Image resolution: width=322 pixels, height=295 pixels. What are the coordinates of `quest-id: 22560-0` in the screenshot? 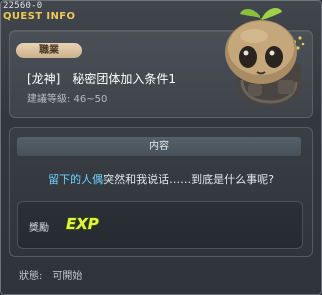 It's located at (23, 6).